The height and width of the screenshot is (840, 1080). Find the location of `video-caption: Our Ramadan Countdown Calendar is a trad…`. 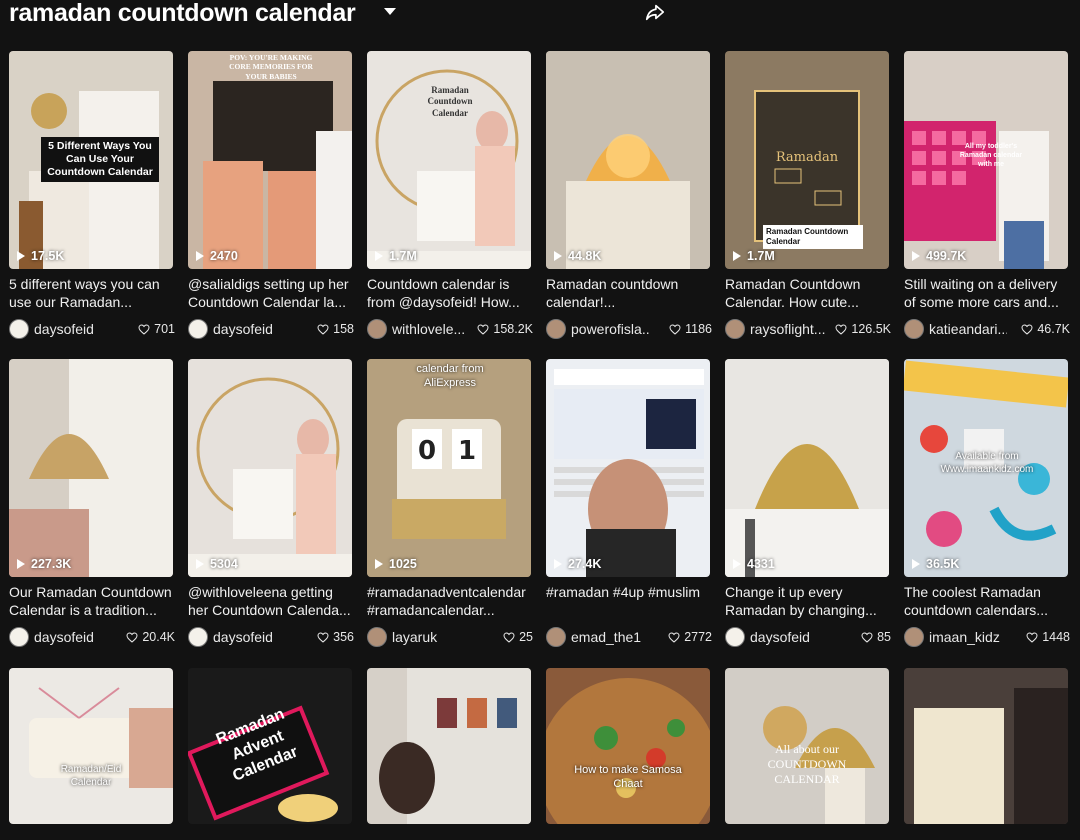

video-caption: Our Ramadan Countdown Calendar is a trad… is located at coordinates (92, 601).